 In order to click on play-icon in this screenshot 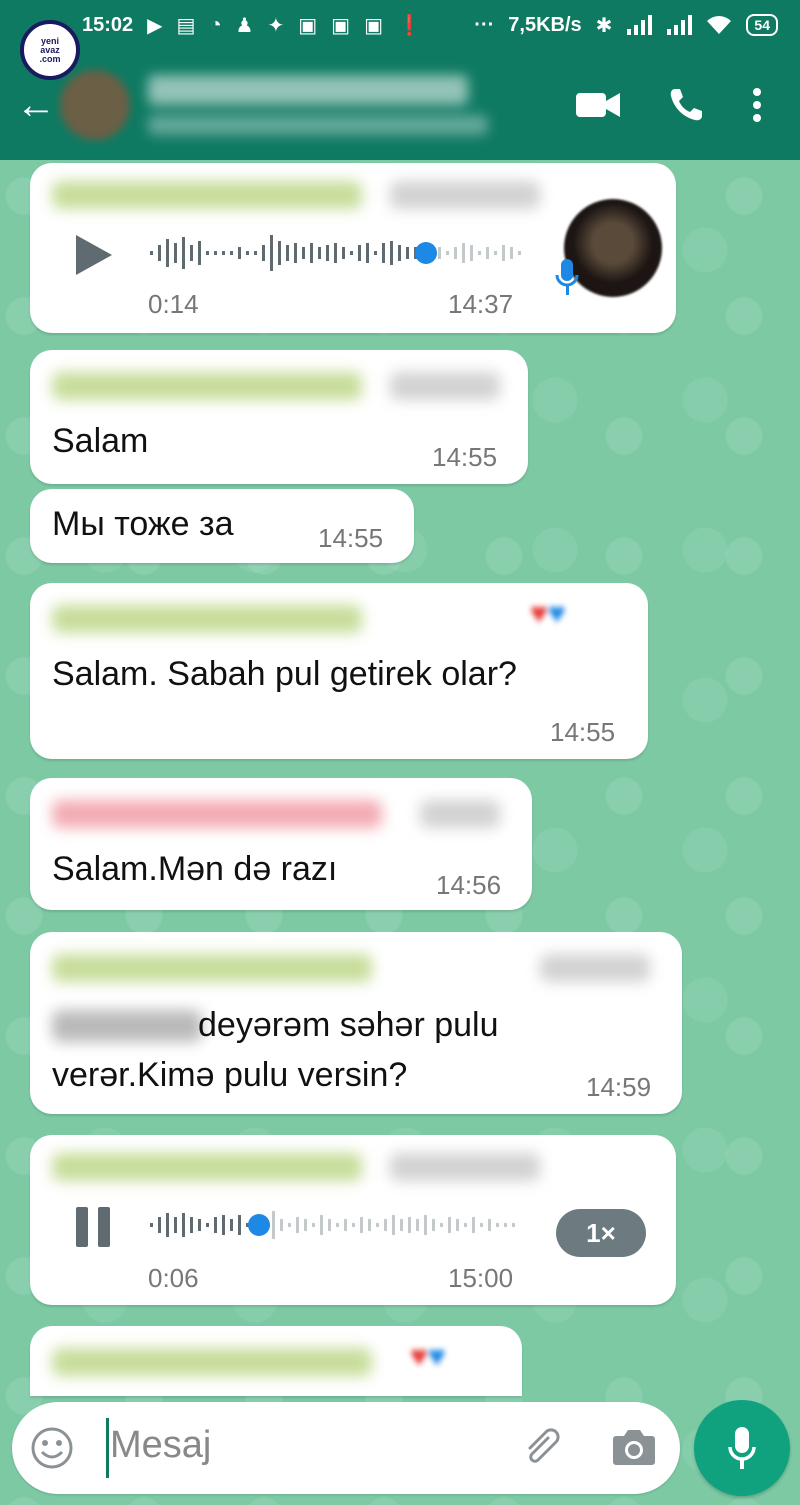, I will do `click(94, 255)`.